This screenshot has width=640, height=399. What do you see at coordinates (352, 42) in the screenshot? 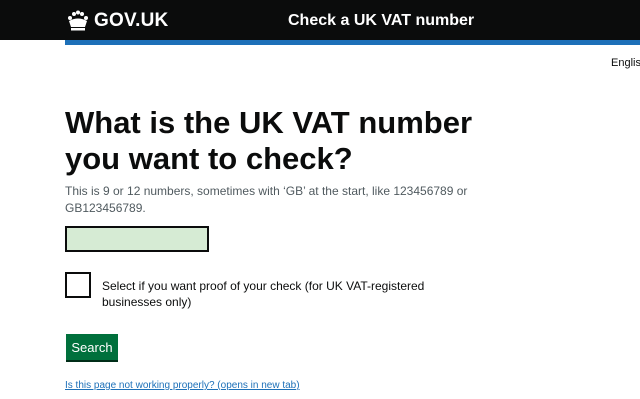
I see `header-blue-stripe` at bounding box center [352, 42].